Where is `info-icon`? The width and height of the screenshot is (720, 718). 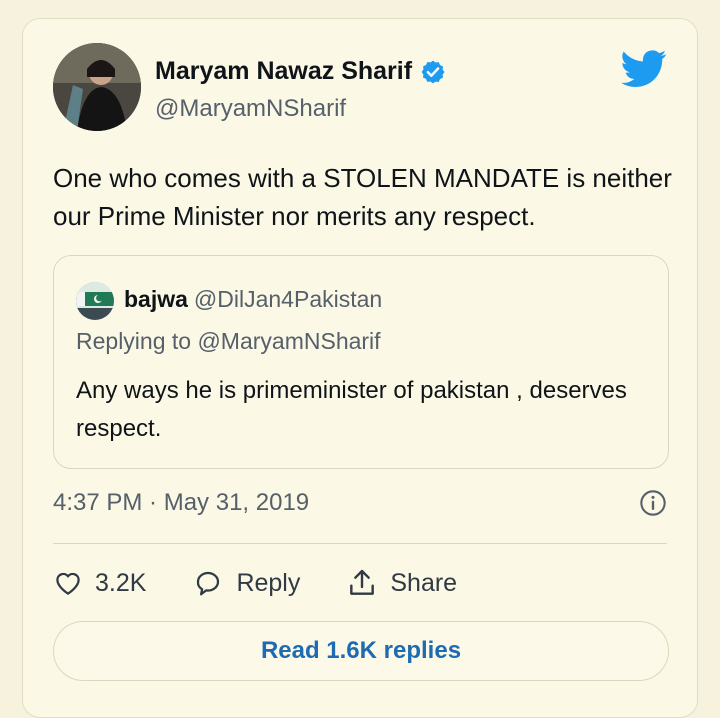
info-icon is located at coordinates (653, 503).